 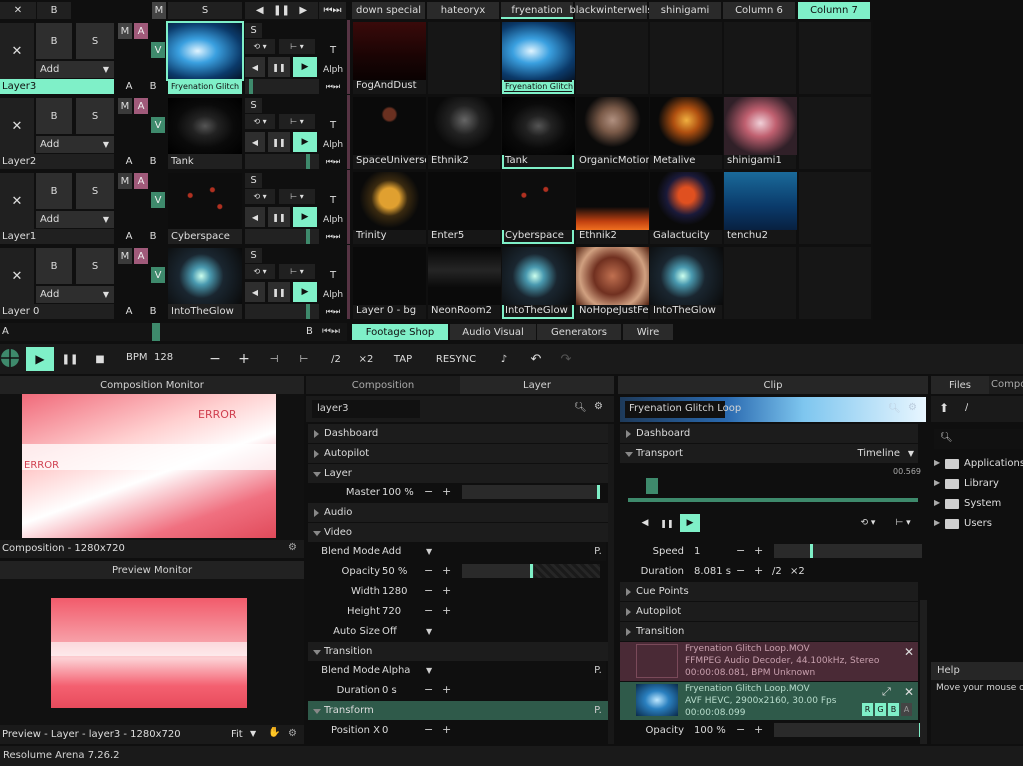 What do you see at coordinates (923, 672) in the screenshot?
I see `clip-scrollbar` at bounding box center [923, 672].